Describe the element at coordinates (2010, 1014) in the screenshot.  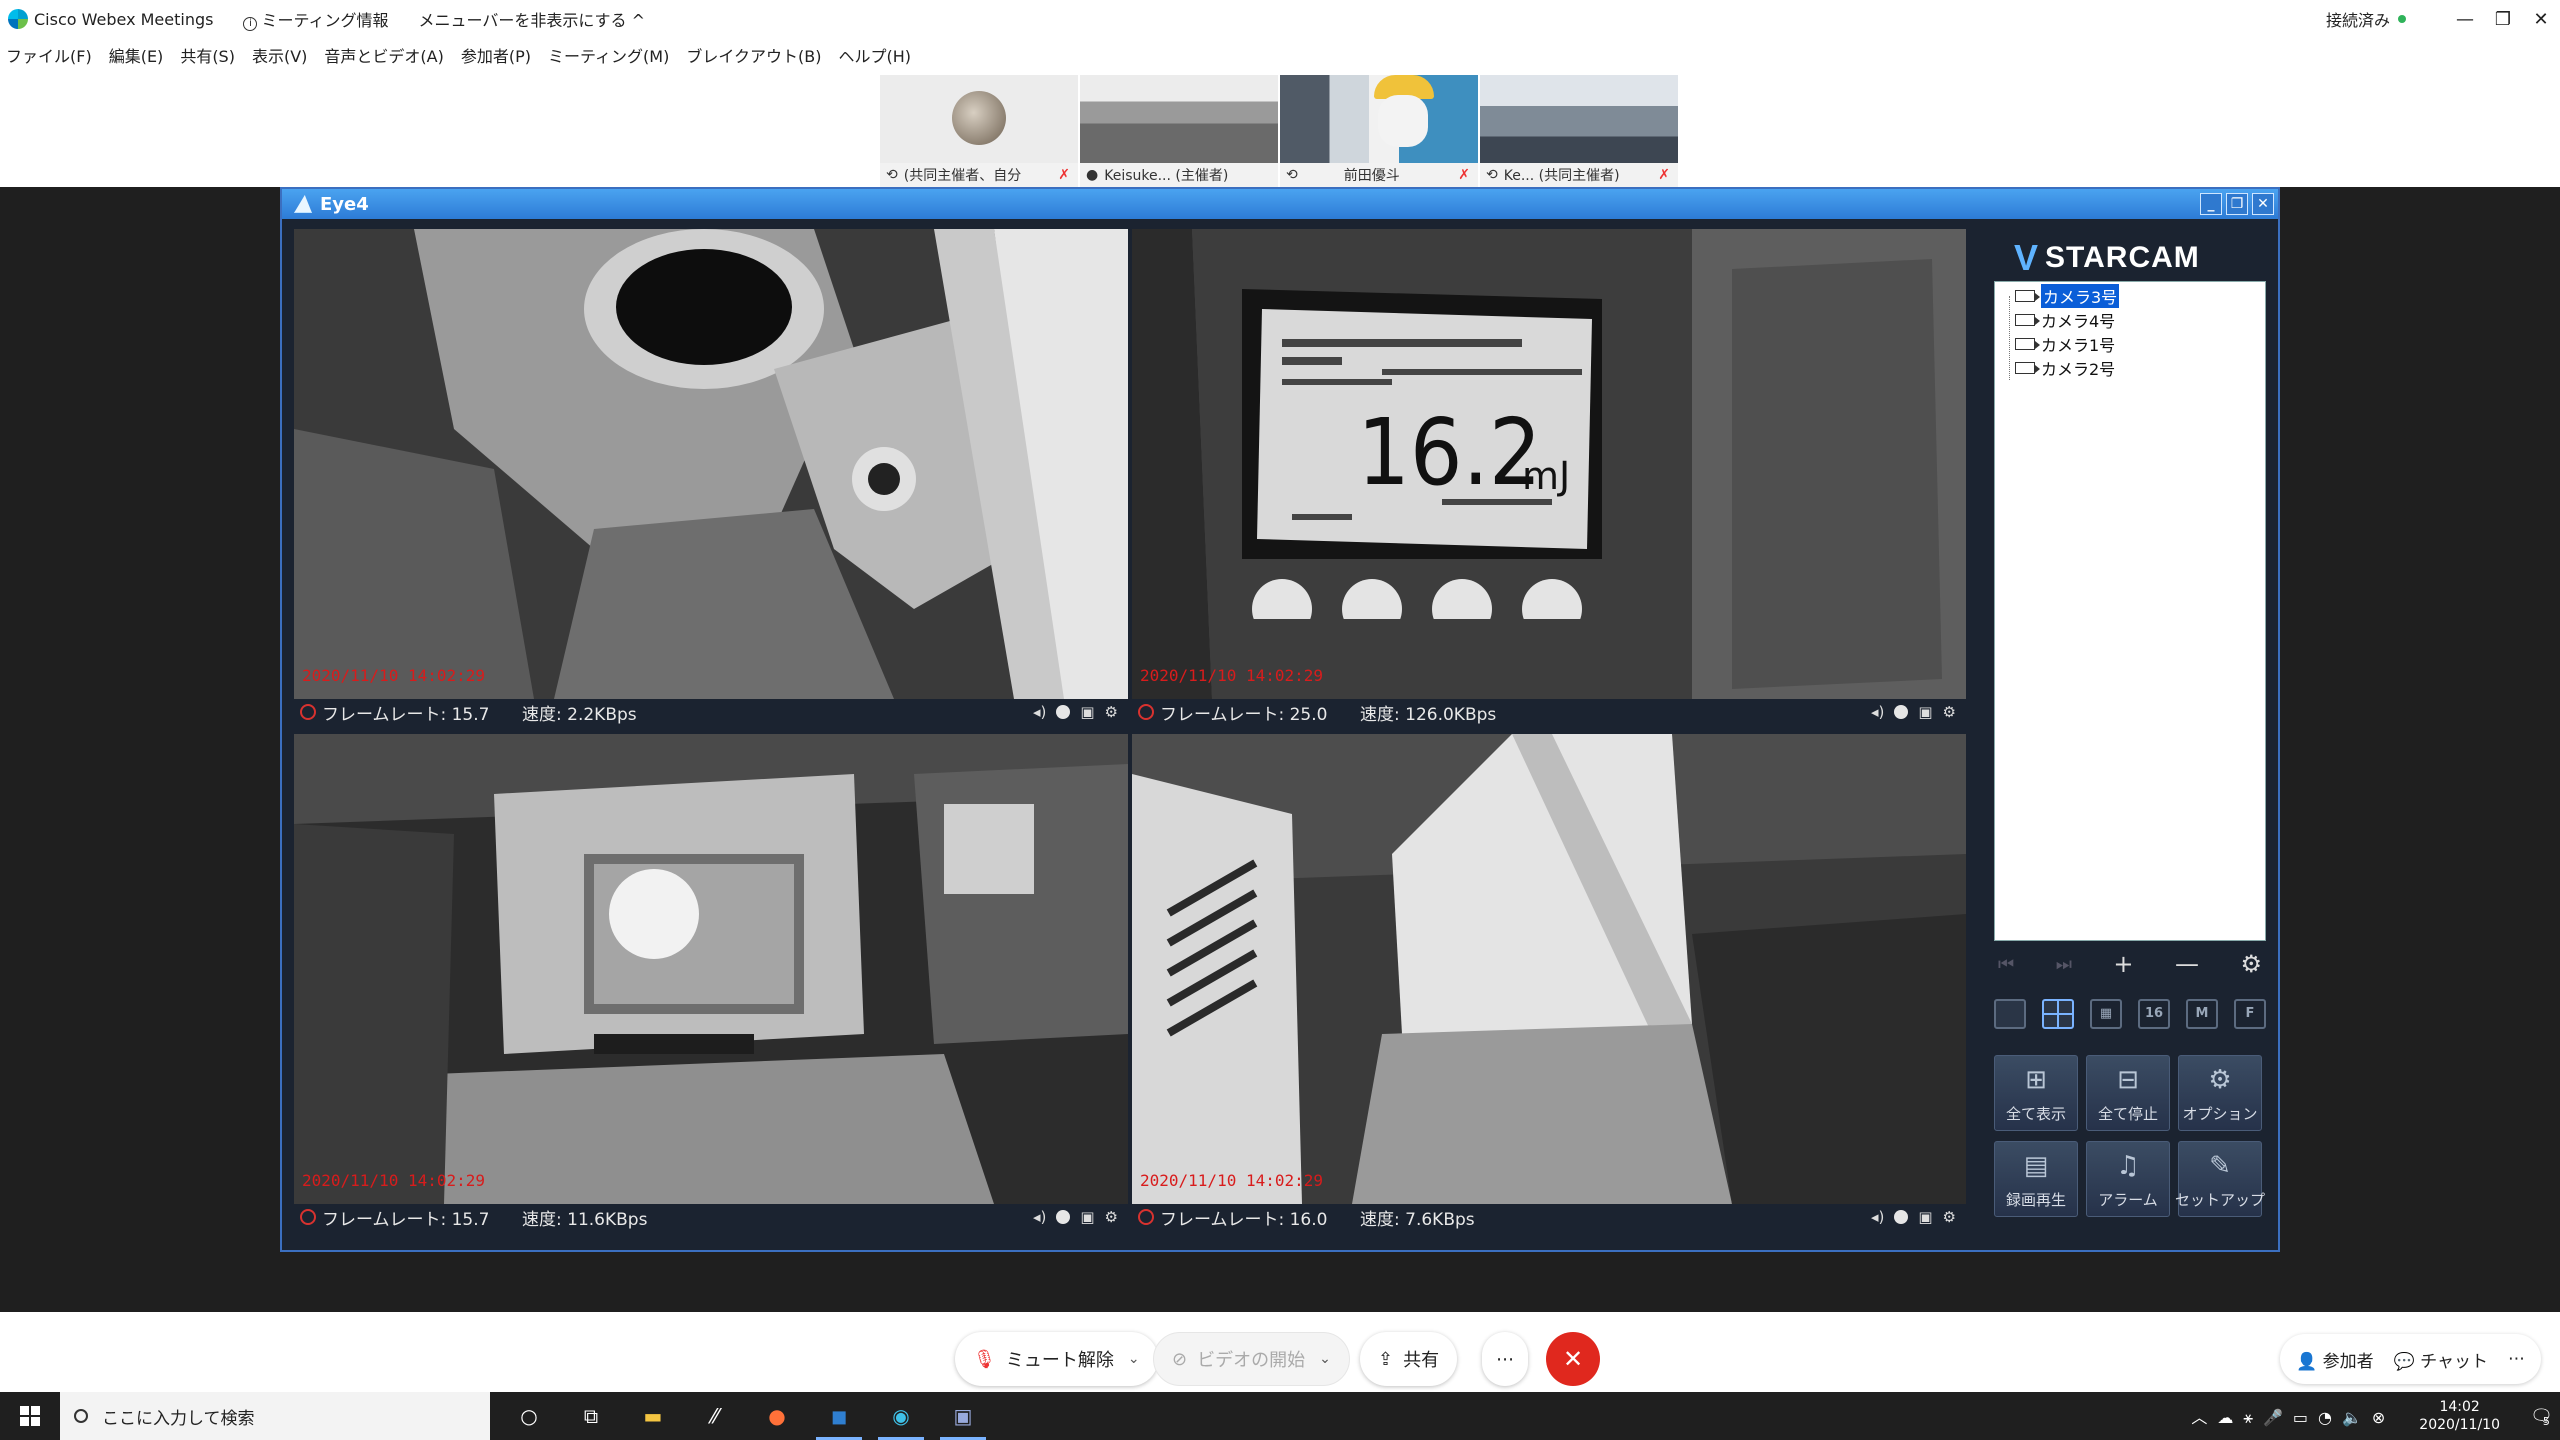
I see `layout-1-button` at that location.